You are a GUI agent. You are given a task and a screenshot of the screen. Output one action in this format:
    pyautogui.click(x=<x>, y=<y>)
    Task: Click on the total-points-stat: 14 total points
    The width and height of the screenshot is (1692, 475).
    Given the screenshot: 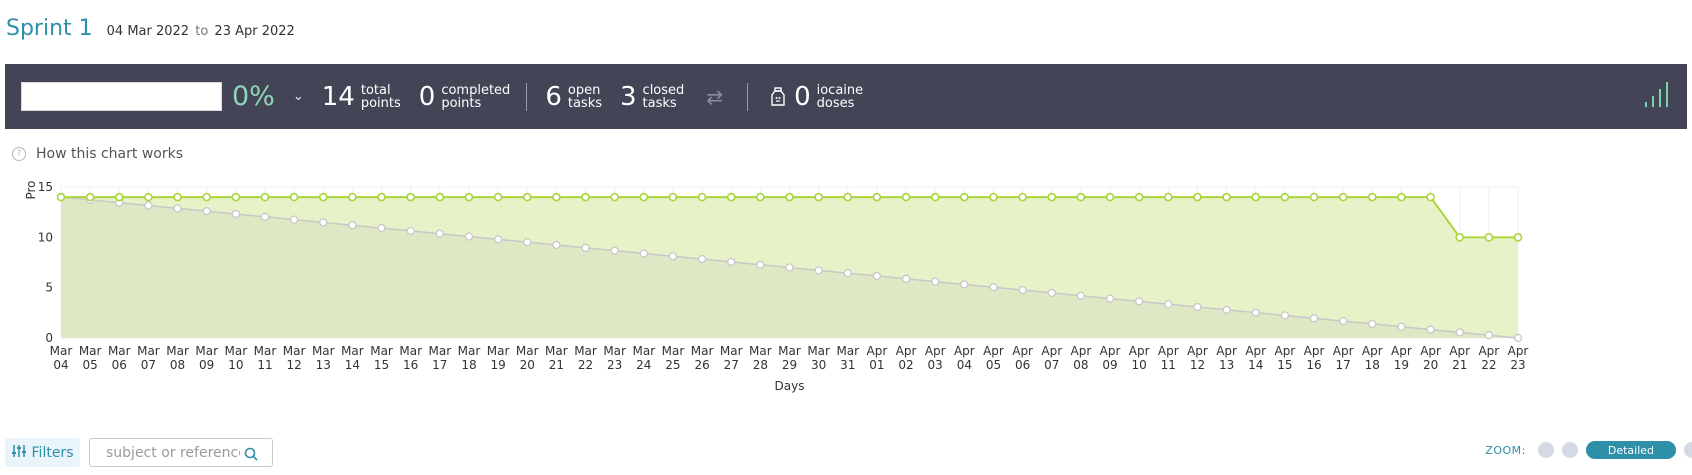 What is the action you would take?
    pyautogui.click(x=361, y=97)
    